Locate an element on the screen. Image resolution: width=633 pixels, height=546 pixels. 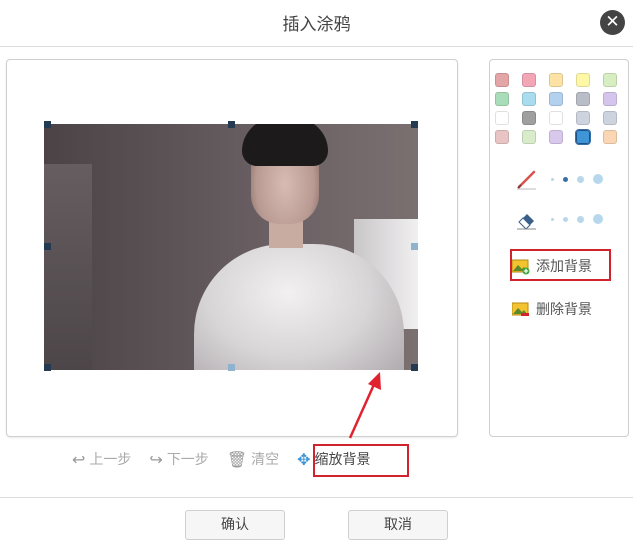
photo-person-hair is located at coordinates (285, 145).